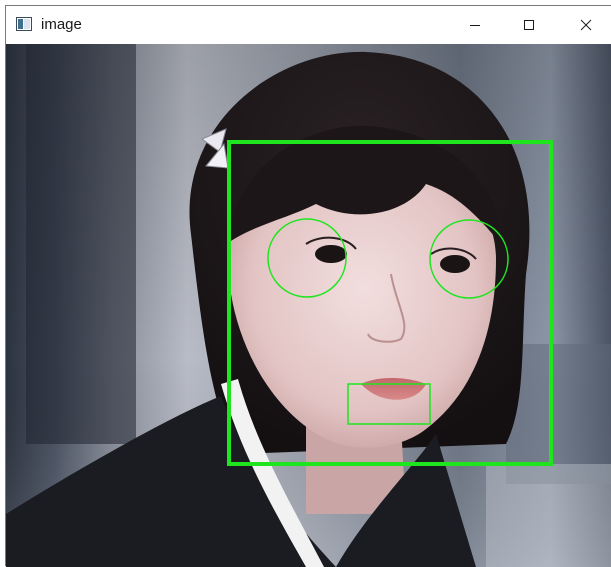 This screenshot has width=611, height=567. I want to click on maximize-button, so click(529, 25).